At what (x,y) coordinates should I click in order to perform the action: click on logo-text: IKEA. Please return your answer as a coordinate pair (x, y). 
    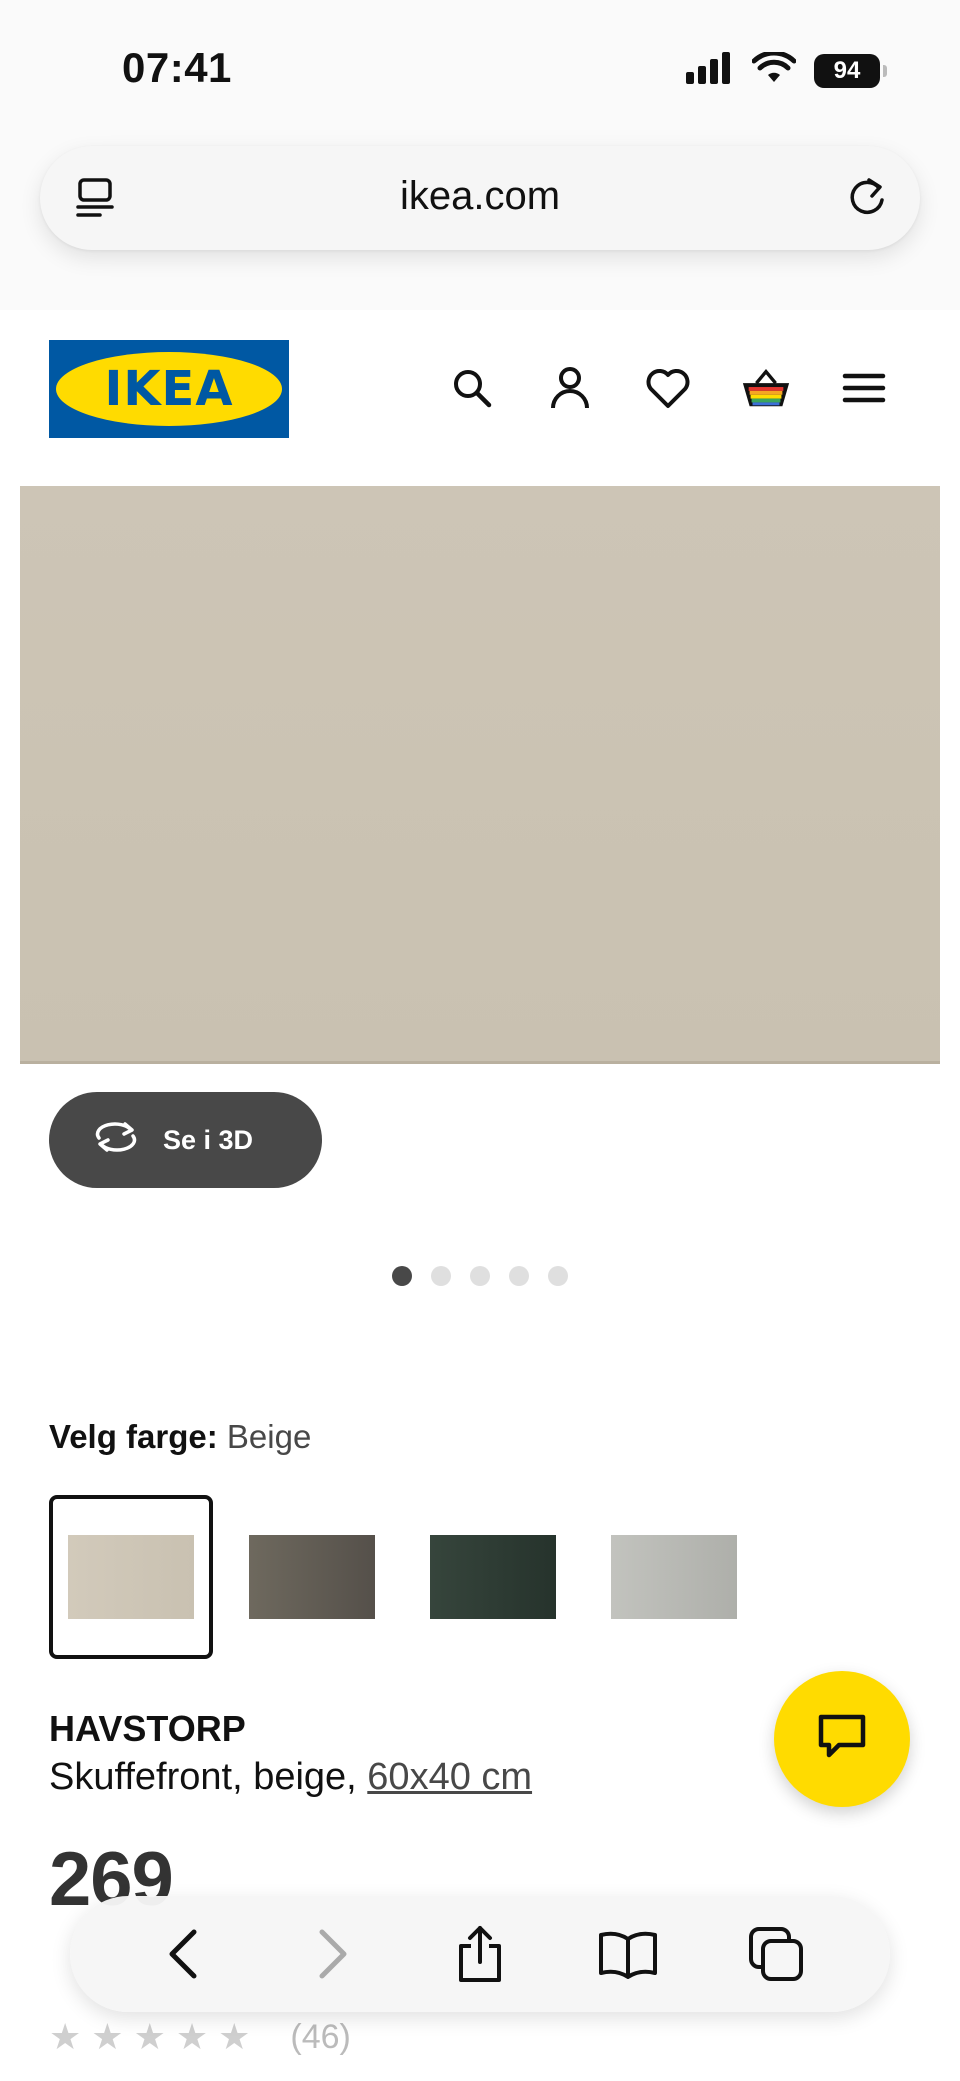
    Looking at the image, I should click on (169, 389).